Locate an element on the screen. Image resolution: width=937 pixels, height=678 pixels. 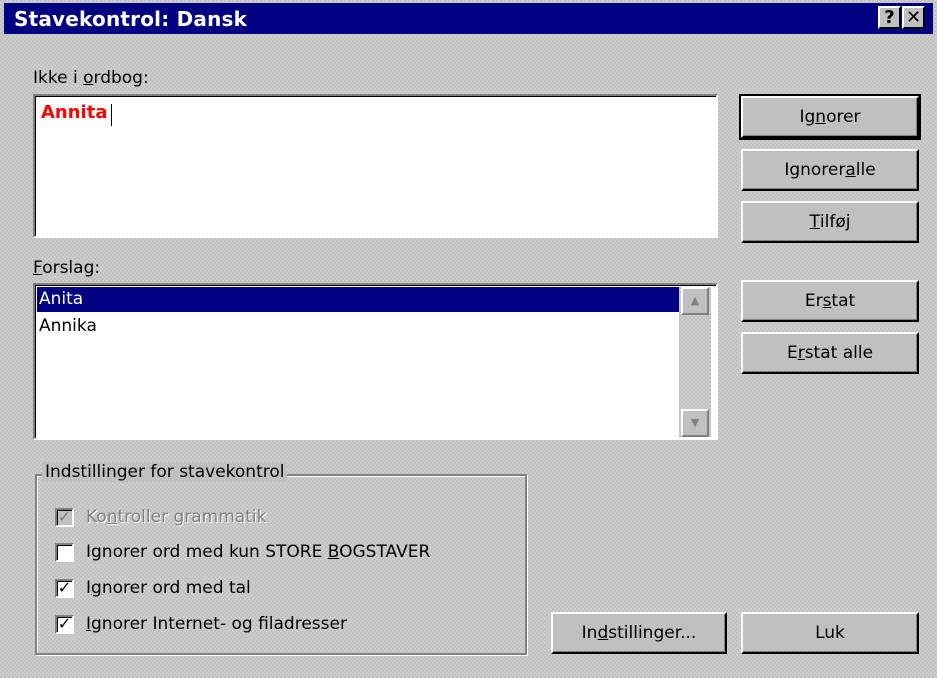
scroll-up-button: ▲ is located at coordinates (695, 301).